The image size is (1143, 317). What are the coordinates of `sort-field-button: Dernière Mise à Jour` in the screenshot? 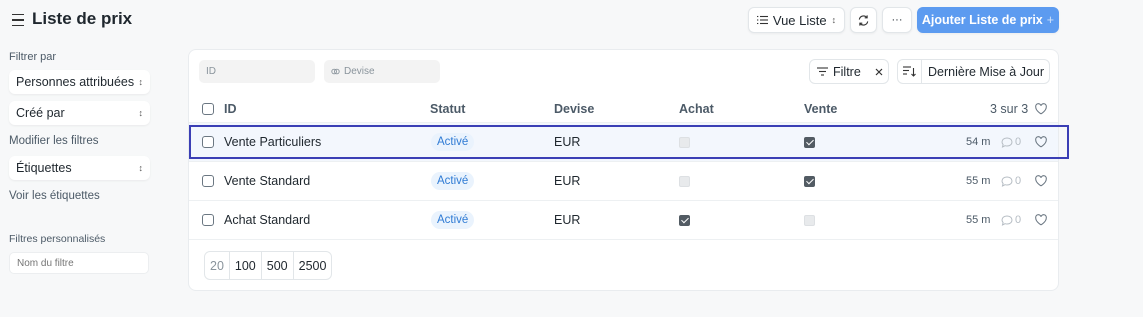 It's located at (983, 72).